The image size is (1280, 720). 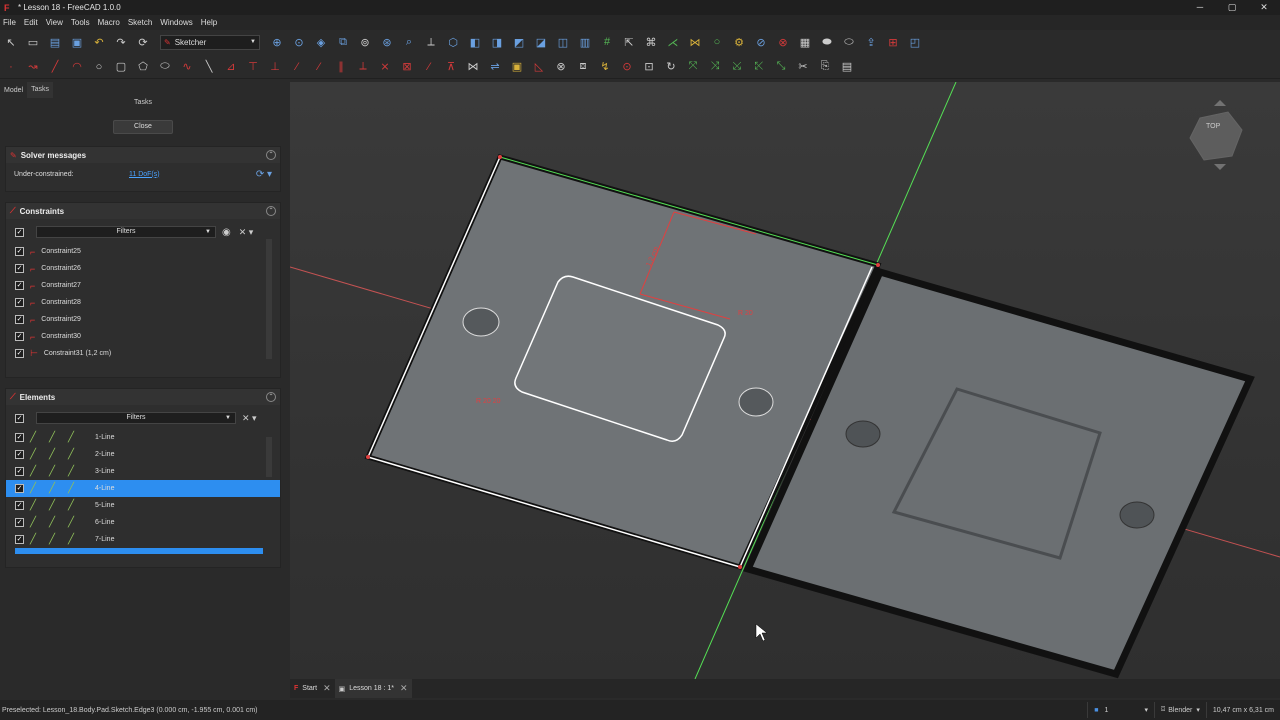 I want to click on element-row: ✓ ╱ ╱ ╱ 3-Line, so click(x=143, y=471).